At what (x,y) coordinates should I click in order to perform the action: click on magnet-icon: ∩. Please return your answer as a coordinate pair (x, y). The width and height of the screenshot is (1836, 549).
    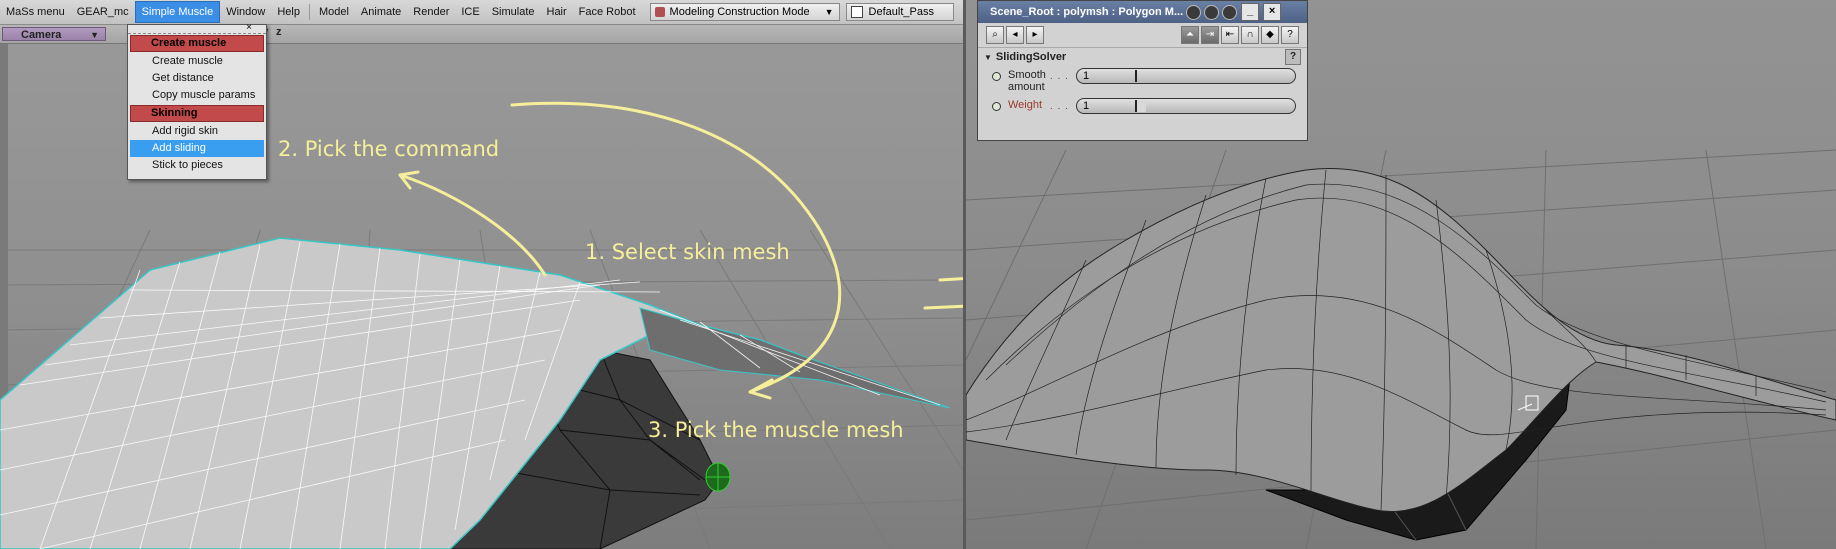
    Looking at the image, I should click on (1250, 35).